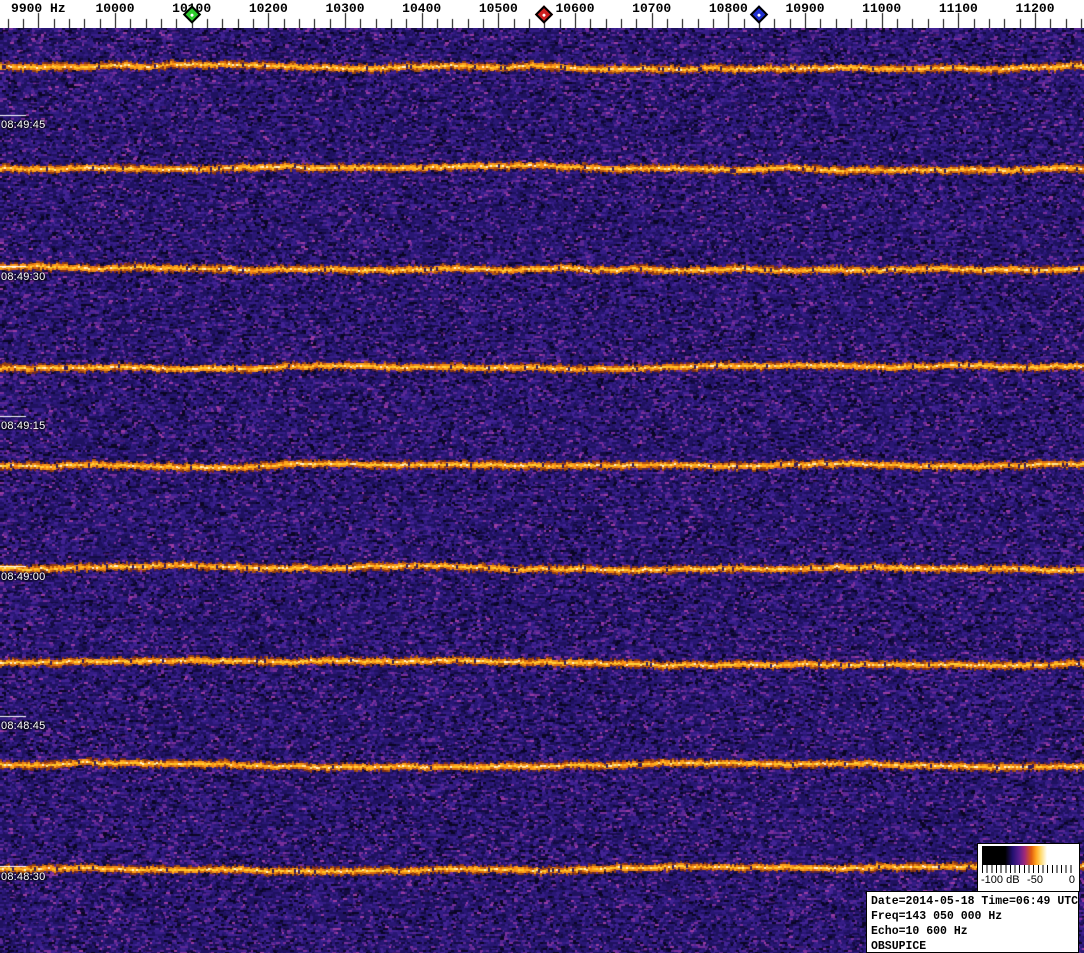 The width and height of the screenshot is (1084, 953). What do you see at coordinates (728, 8) in the screenshot?
I see `freq-tick-label: 10800` at bounding box center [728, 8].